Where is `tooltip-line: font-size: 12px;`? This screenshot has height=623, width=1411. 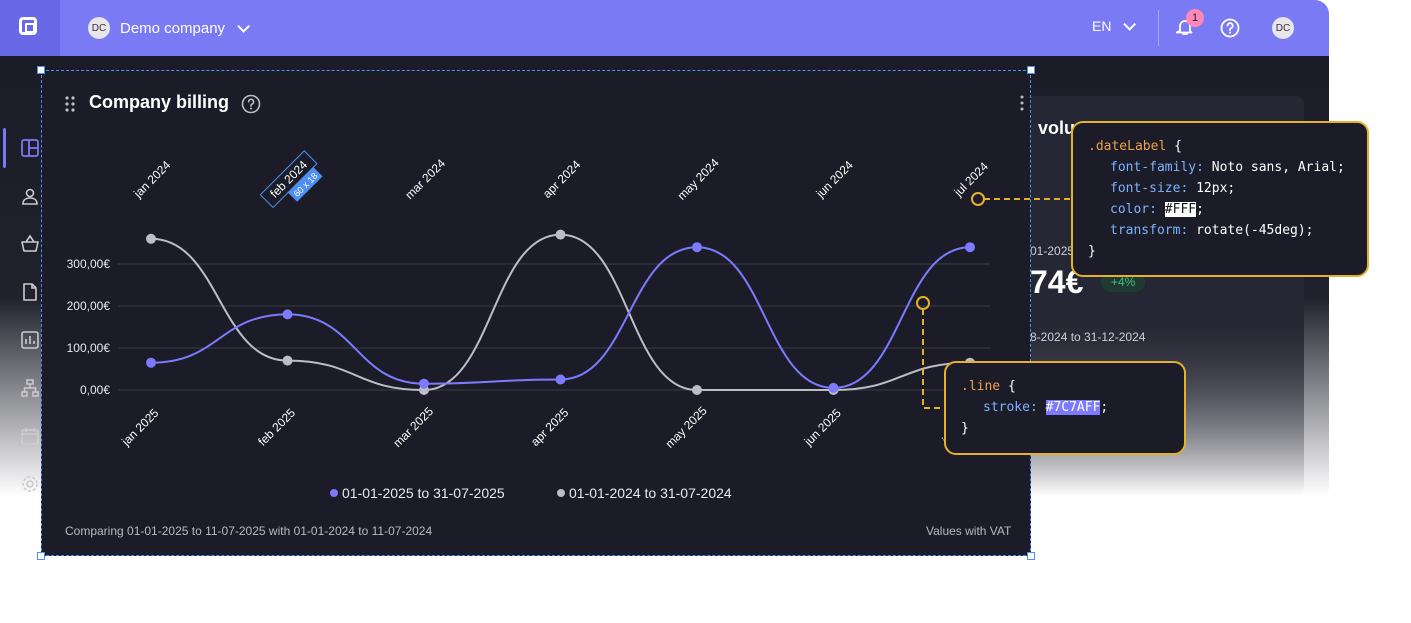
tooltip-line: font-size: 12px; is located at coordinates (1227, 188).